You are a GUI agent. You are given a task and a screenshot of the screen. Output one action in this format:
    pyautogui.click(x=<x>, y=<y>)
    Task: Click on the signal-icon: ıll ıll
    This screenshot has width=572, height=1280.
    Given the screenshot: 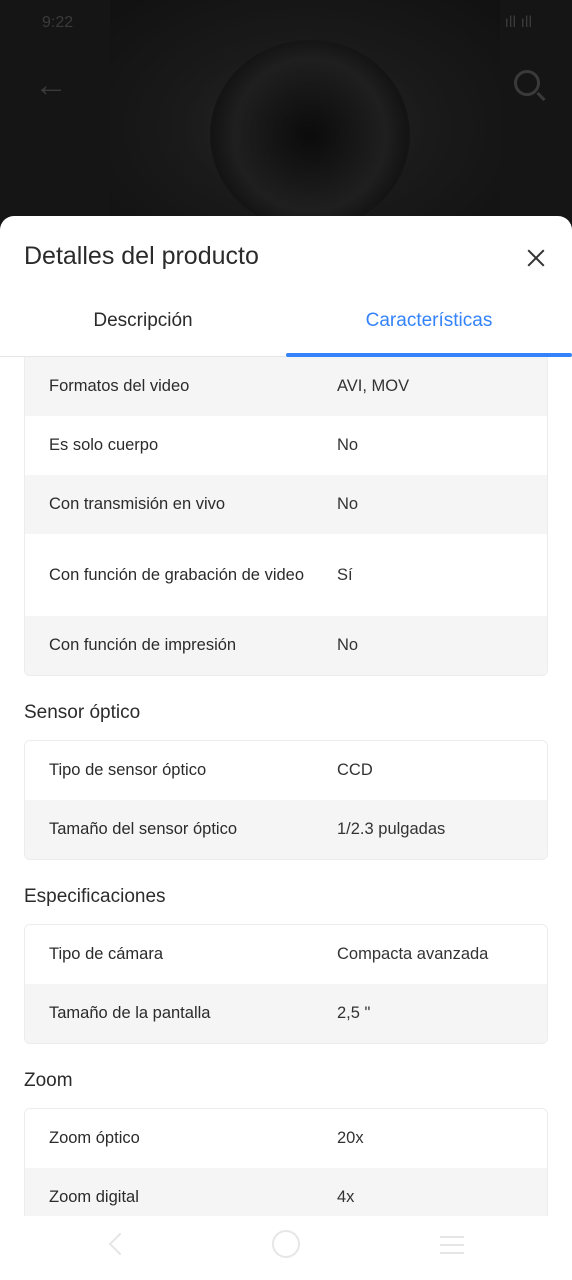 What is the action you would take?
    pyautogui.click(x=518, y=22)
    